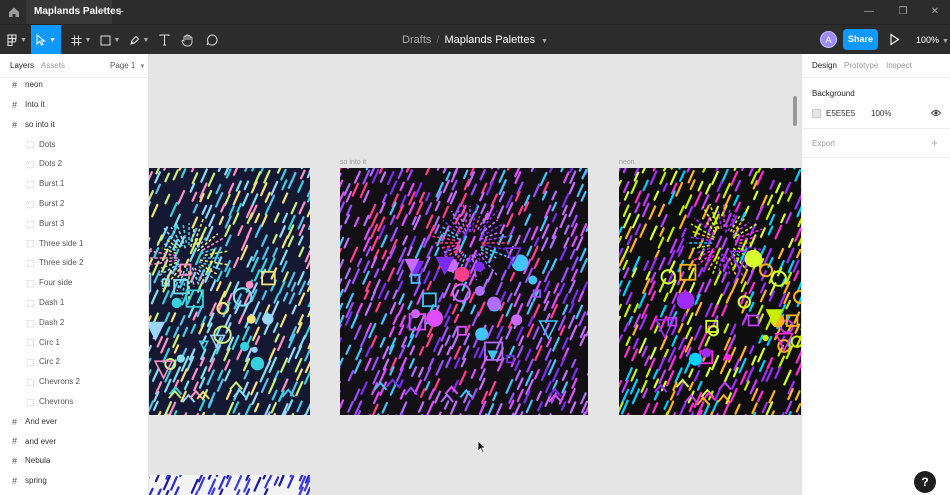 Image resolution: width=950 pixels, height=495 pixels. I want to click on close-tab-icon: ×, so click(103, 12).